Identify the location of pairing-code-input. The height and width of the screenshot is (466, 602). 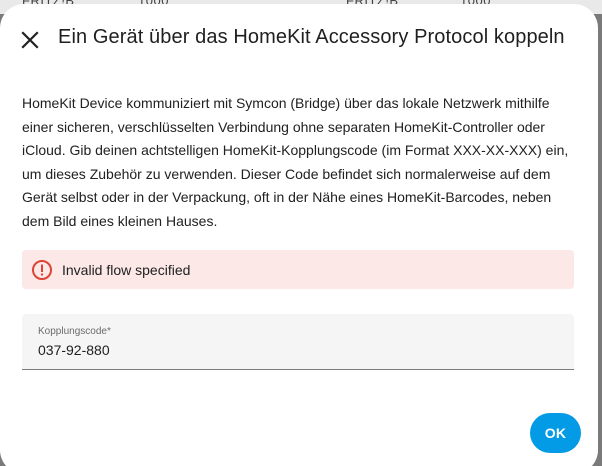
(293, 350).